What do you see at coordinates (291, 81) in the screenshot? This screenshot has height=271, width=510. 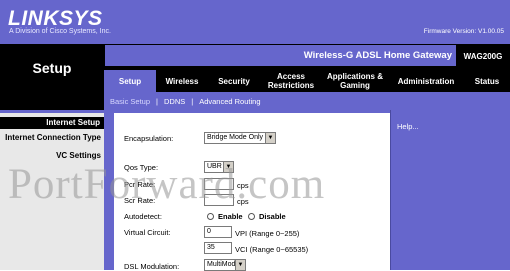 I see `tab-access-restrictions: Access Restrictions` at bounding box center [291, 81].